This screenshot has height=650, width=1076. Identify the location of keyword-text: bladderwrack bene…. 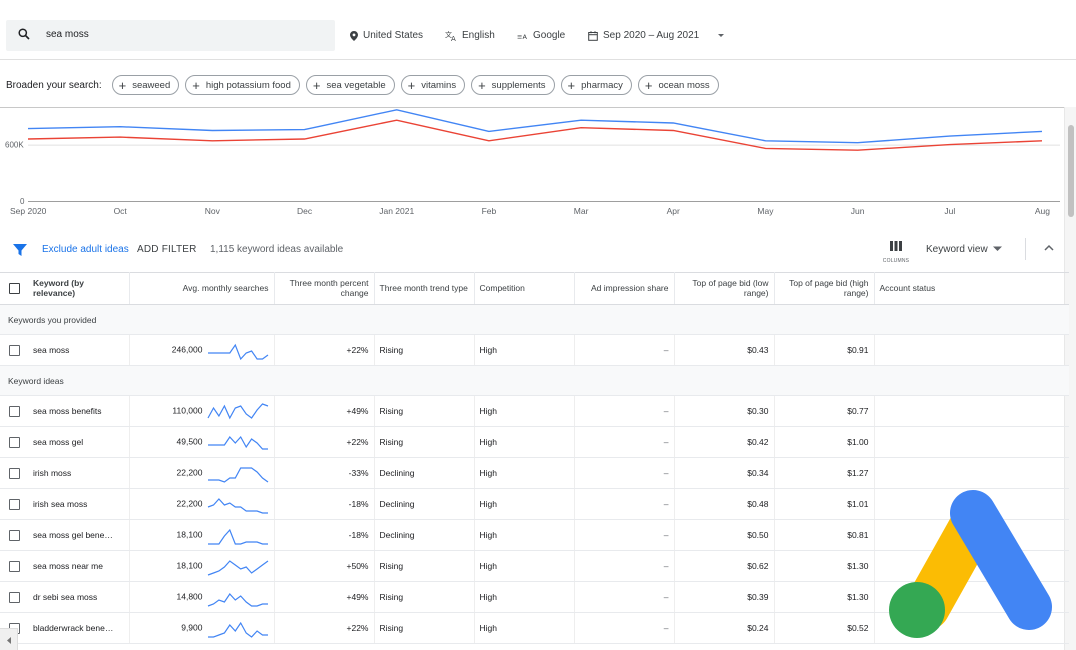
(73, 628).